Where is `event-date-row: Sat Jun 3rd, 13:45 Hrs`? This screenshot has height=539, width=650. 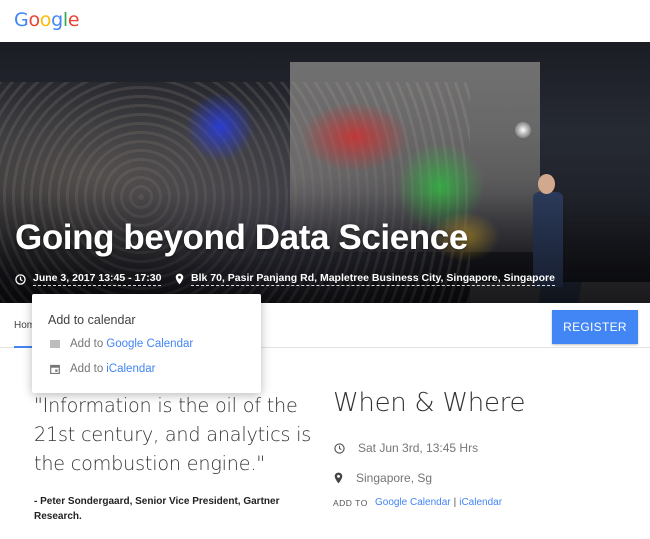
event-date-row: Sat Jun 3rd, 13:45 Hrs is located at coordinates (406, 448).